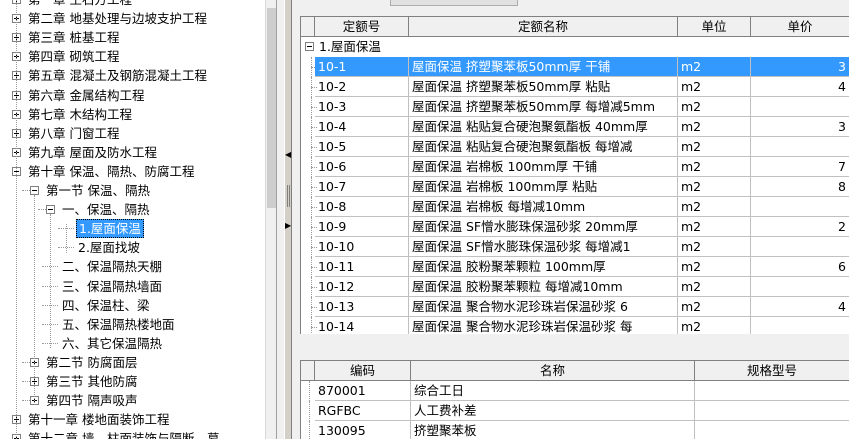 This screenshot has width=849, height=439. What do you see at coordinates (92, 381) in the screenshot?
I see `tree-item-label: 第三节 其他防腐` at bounding box center [92, 381].